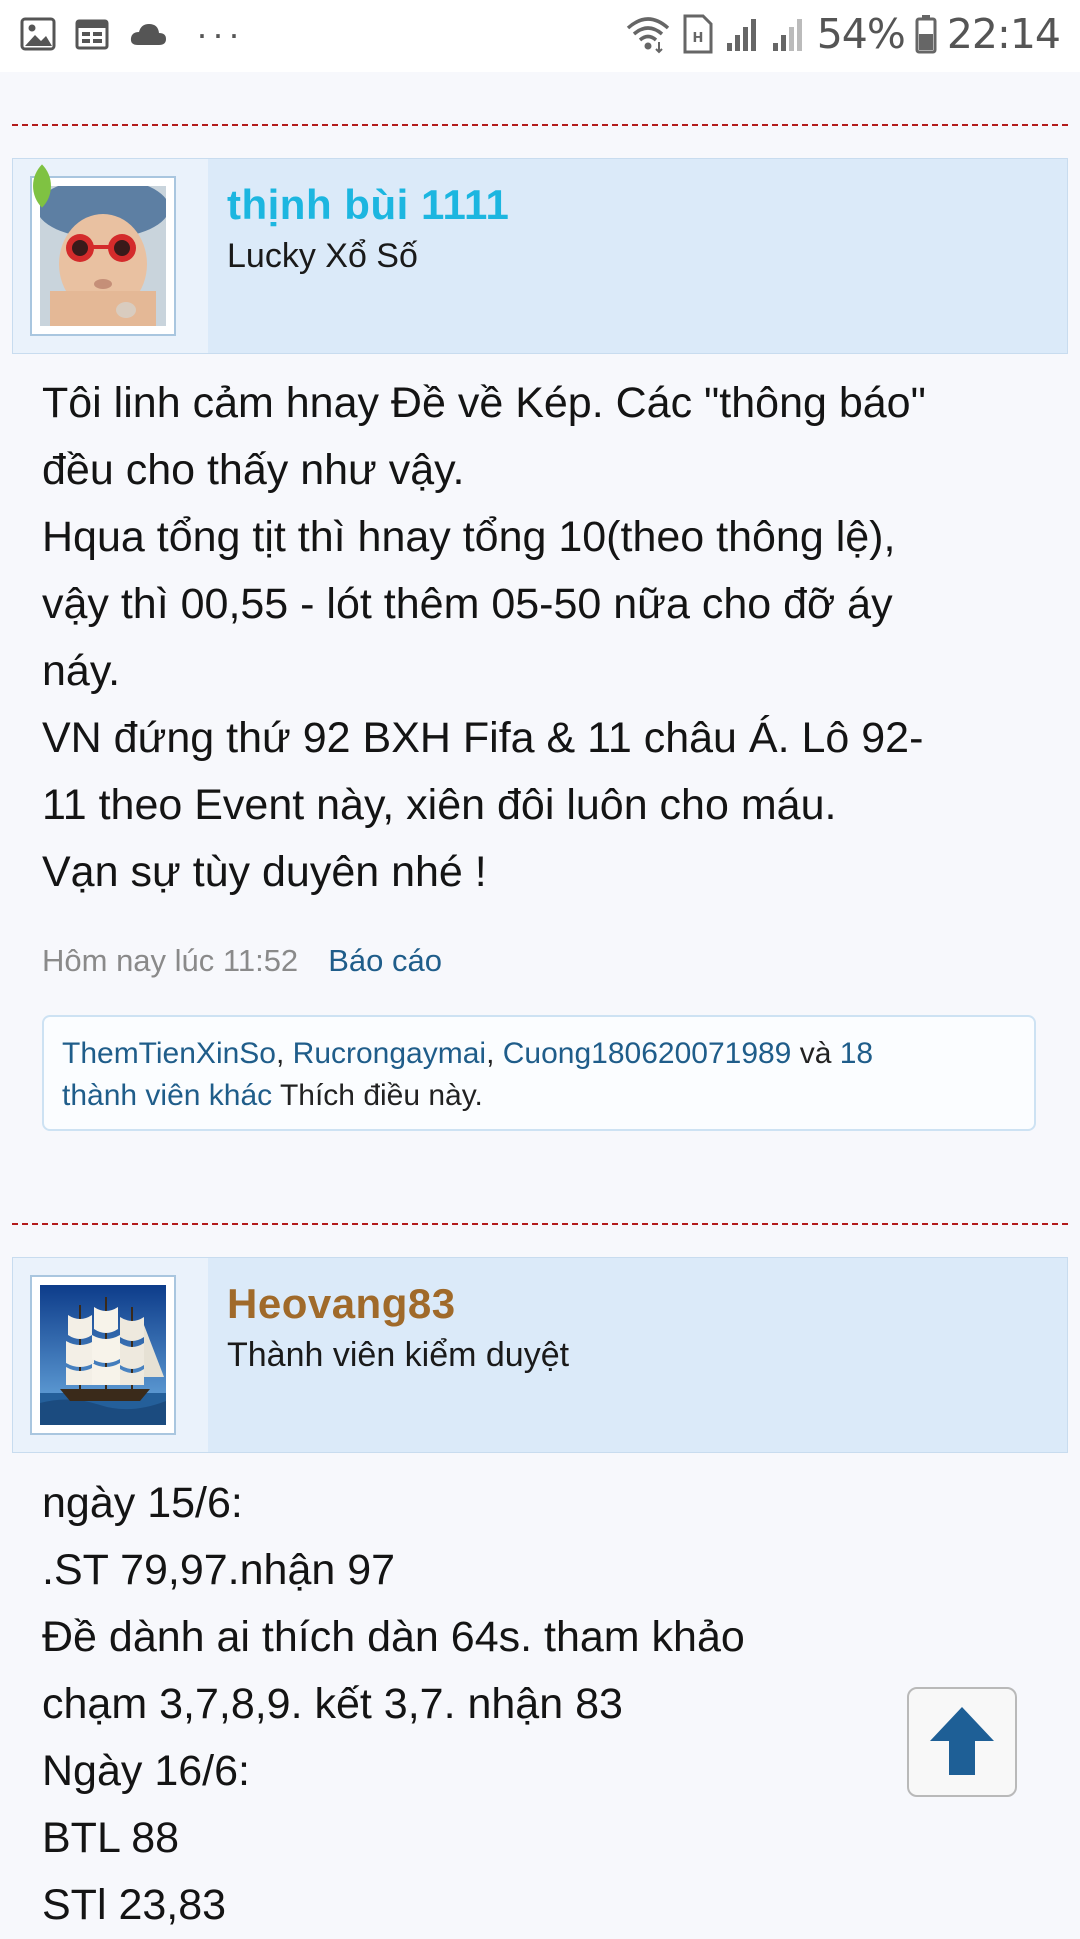 This screenshot has width=1080, height=1939. What do you see at coordinates (741, 35) in the screenshot?
I see `signal-1-icon` at bounding box center [741, 35].